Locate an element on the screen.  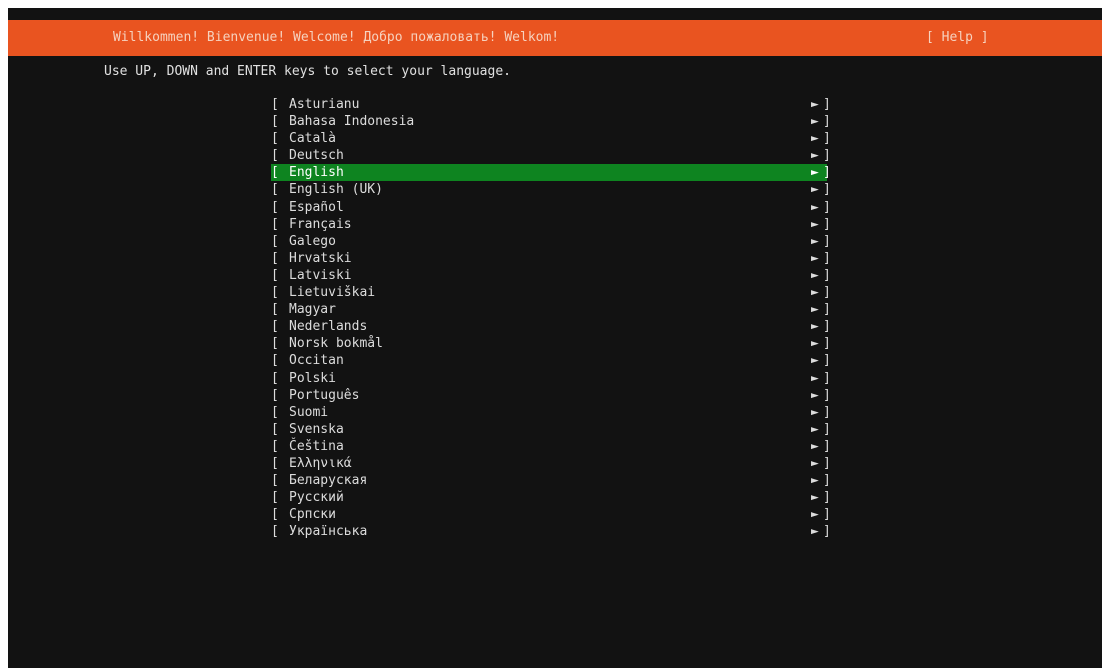
language-option: [ English (UK) ►] is located at coordinates (551, 189).